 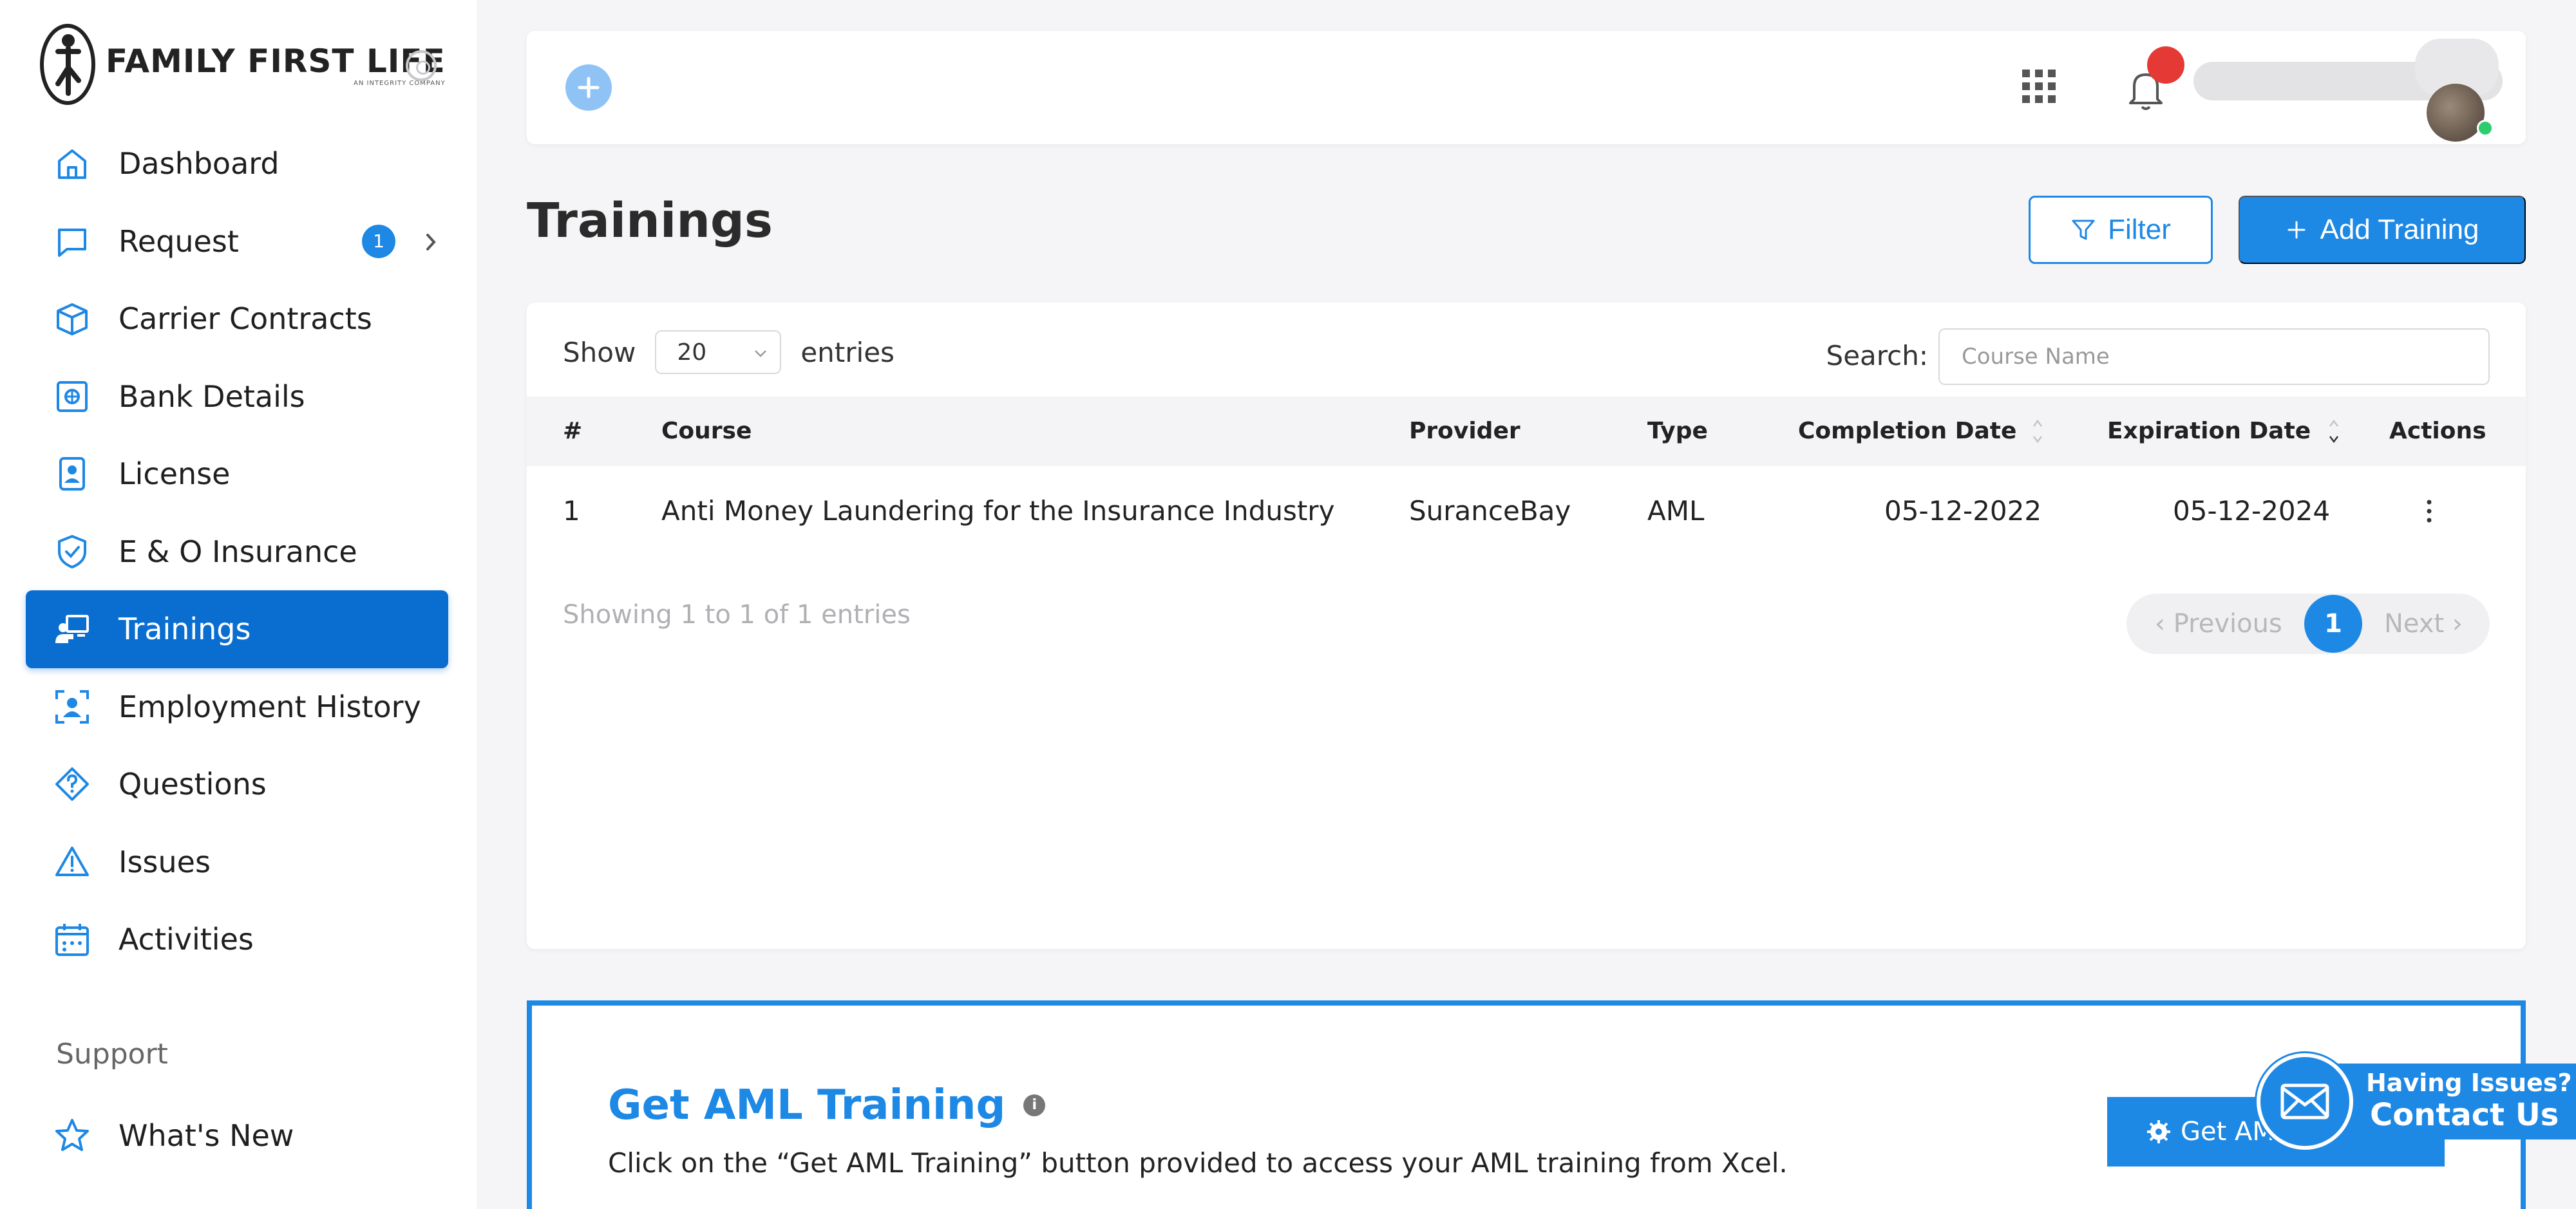 I want to click on column-header-course: Course, so click(x=707, y=431).